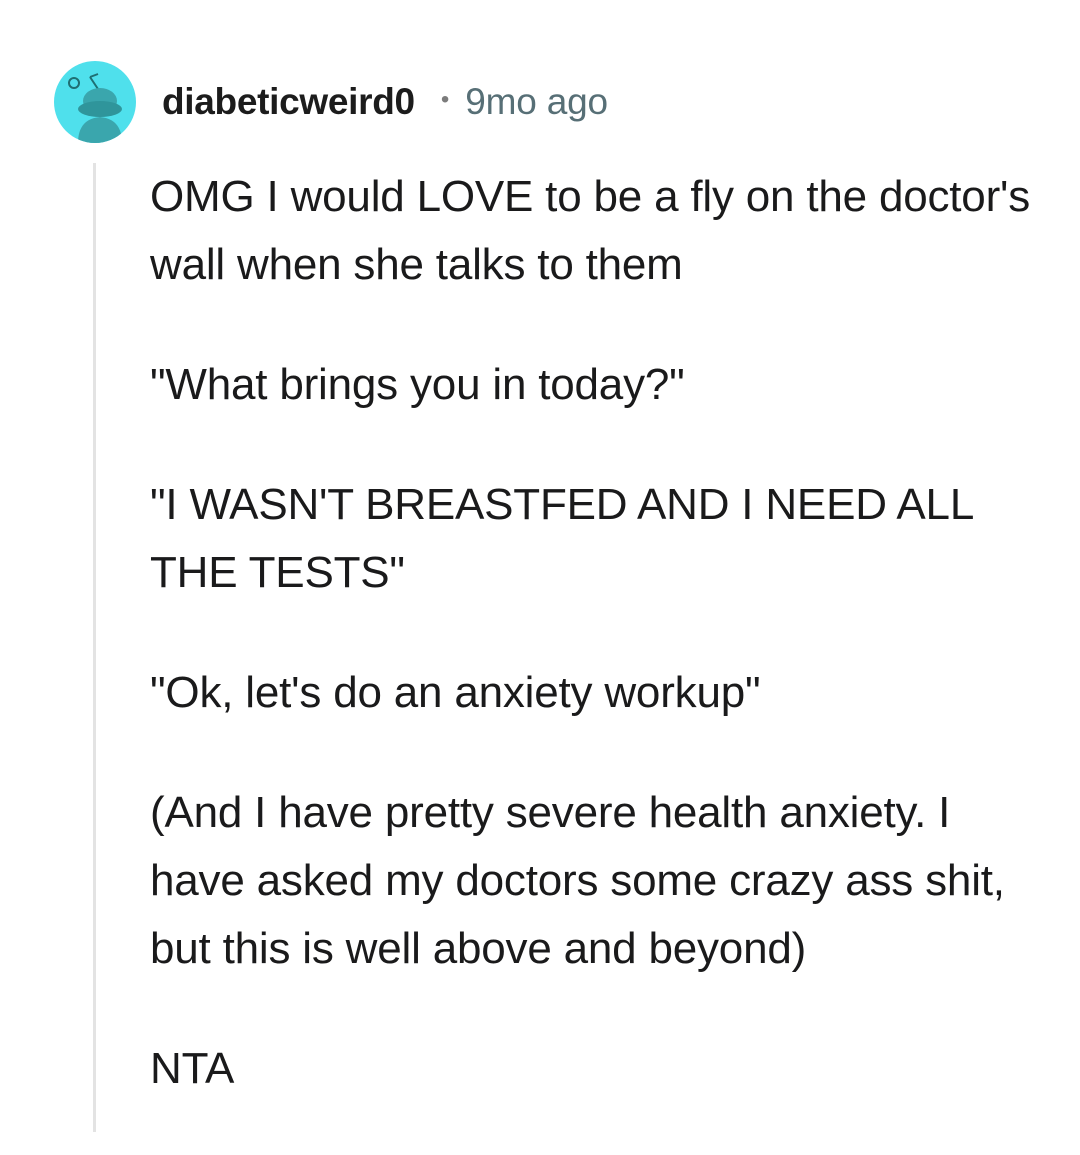  I want to click on comment-meta: diabeticweird0 • 9mo ago, so click(385, 102).